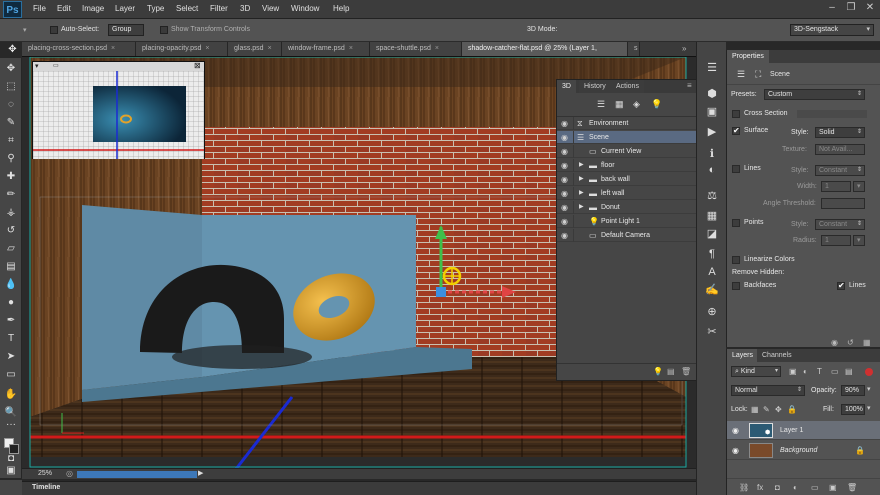 The height and width of the screenshot is (495, 880). I want to click on linearize-colors-checkbox, so click(736, 260).